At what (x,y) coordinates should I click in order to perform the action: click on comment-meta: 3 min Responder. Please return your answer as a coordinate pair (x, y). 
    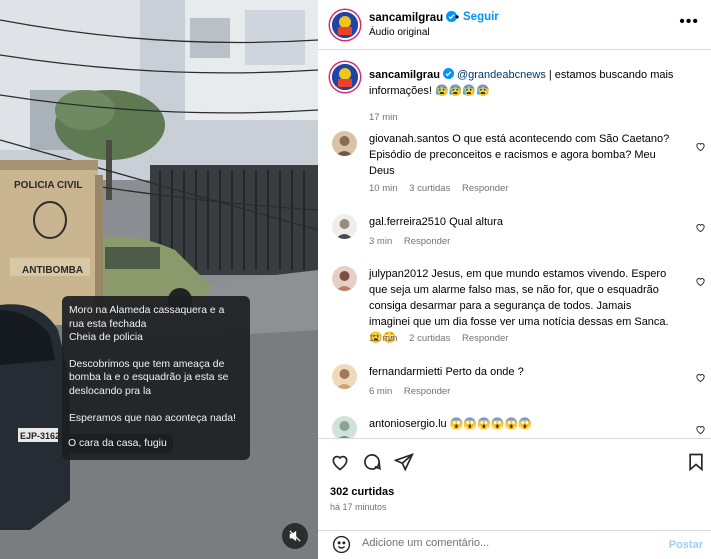
    Looking at the image, I should click on (414, 241).